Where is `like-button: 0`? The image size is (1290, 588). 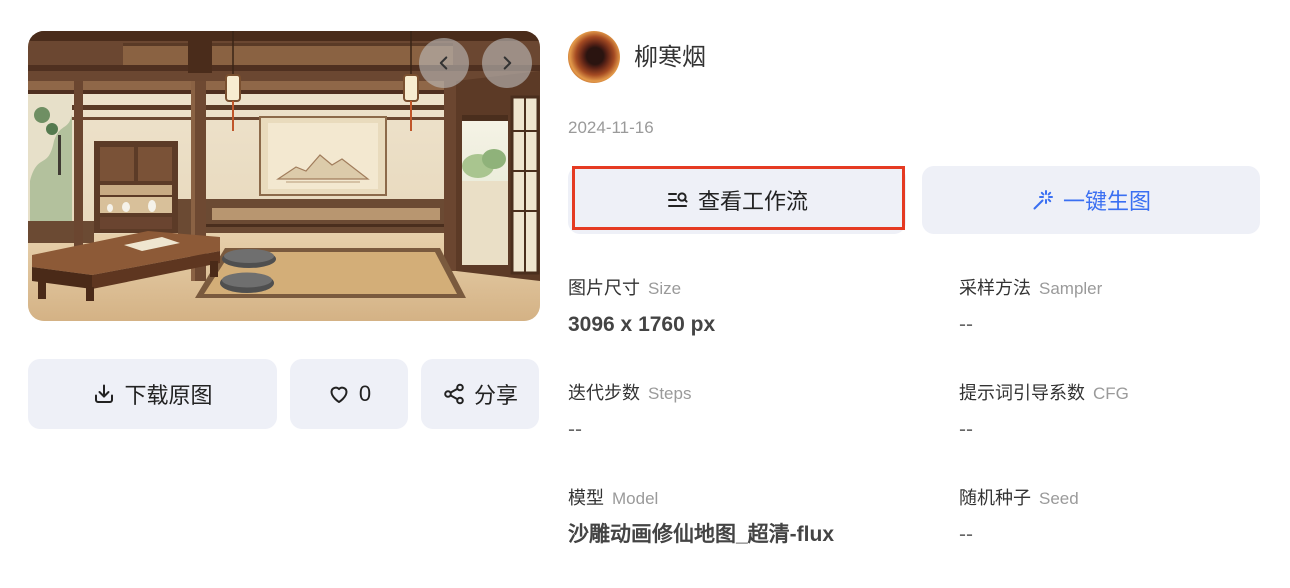
like-button: 0 is located at coordinates (349, 394).